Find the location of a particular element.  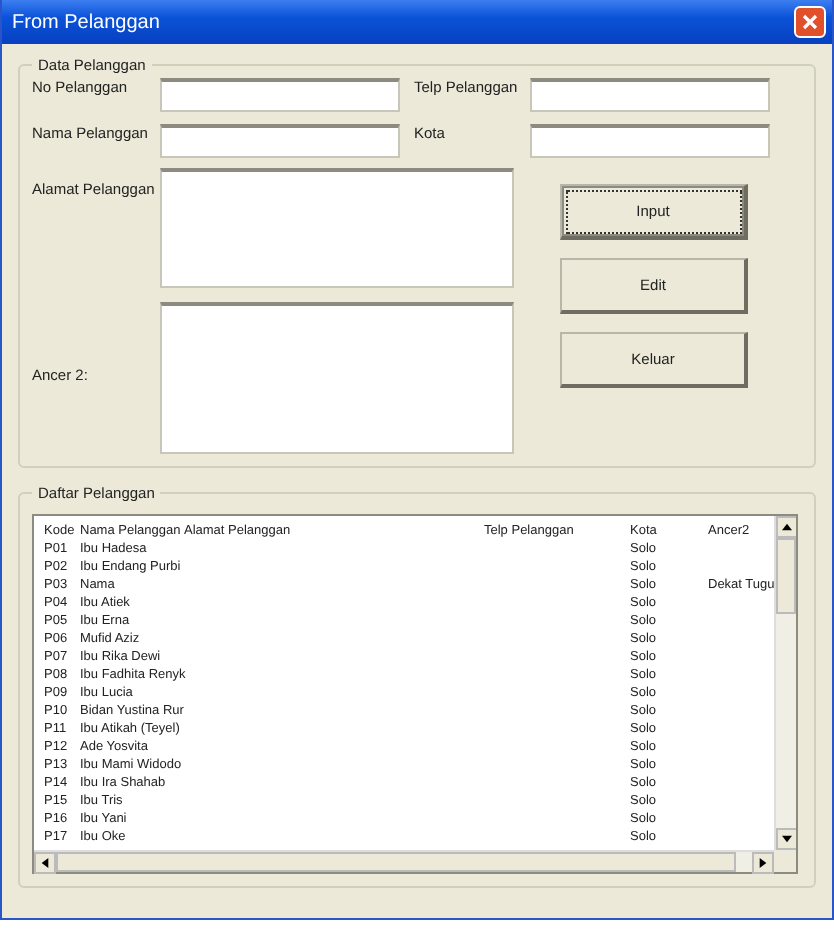

scroll-left-button is located at coordinates (45, 862).